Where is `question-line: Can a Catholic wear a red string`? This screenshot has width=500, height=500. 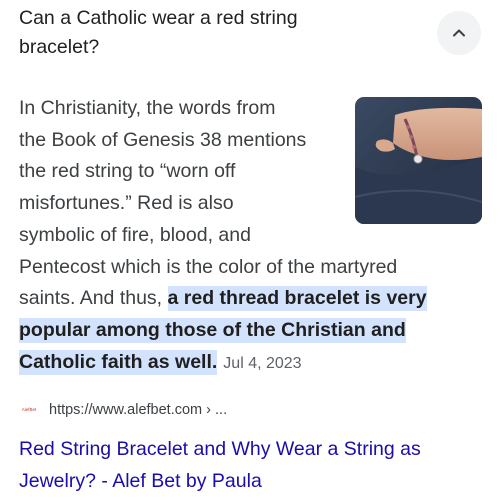
question-line: Can a Catholic wear a red string is located at coordinates (158, 18).